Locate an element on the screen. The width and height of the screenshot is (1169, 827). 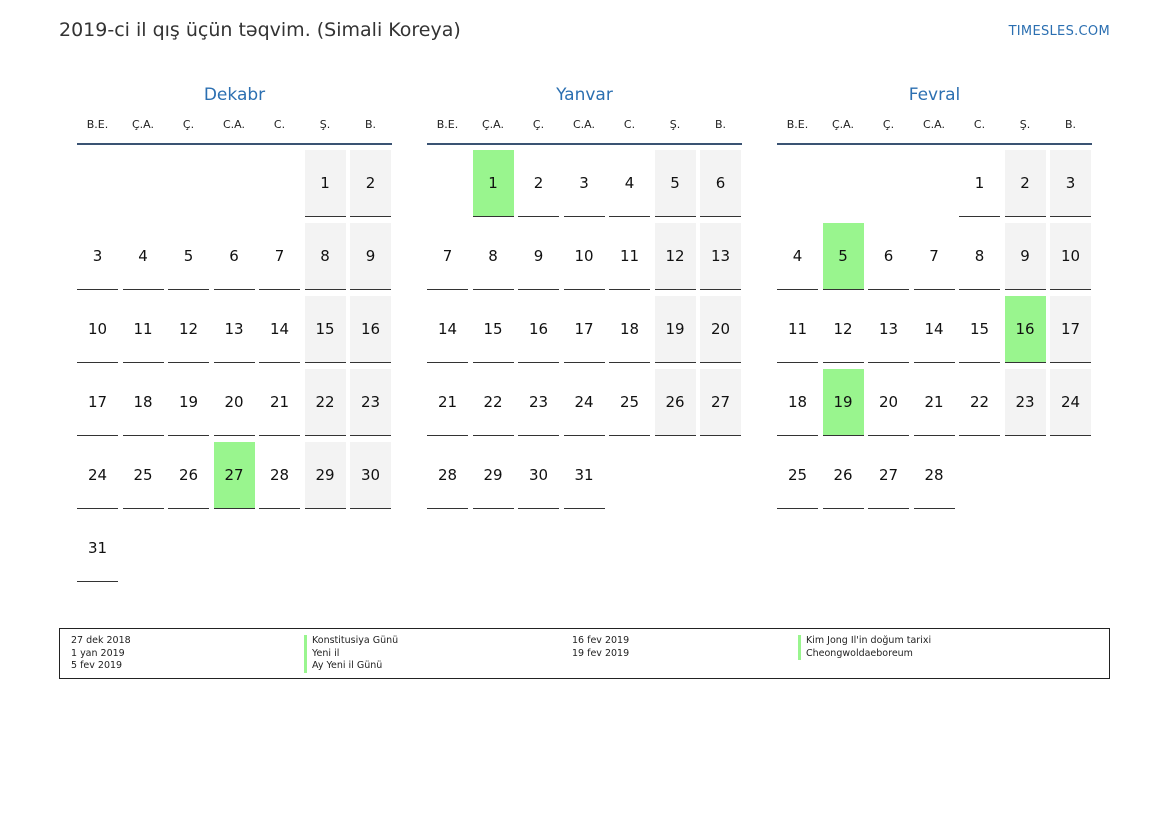
weekday-label: Ç. is located at coordinates (538, 124).